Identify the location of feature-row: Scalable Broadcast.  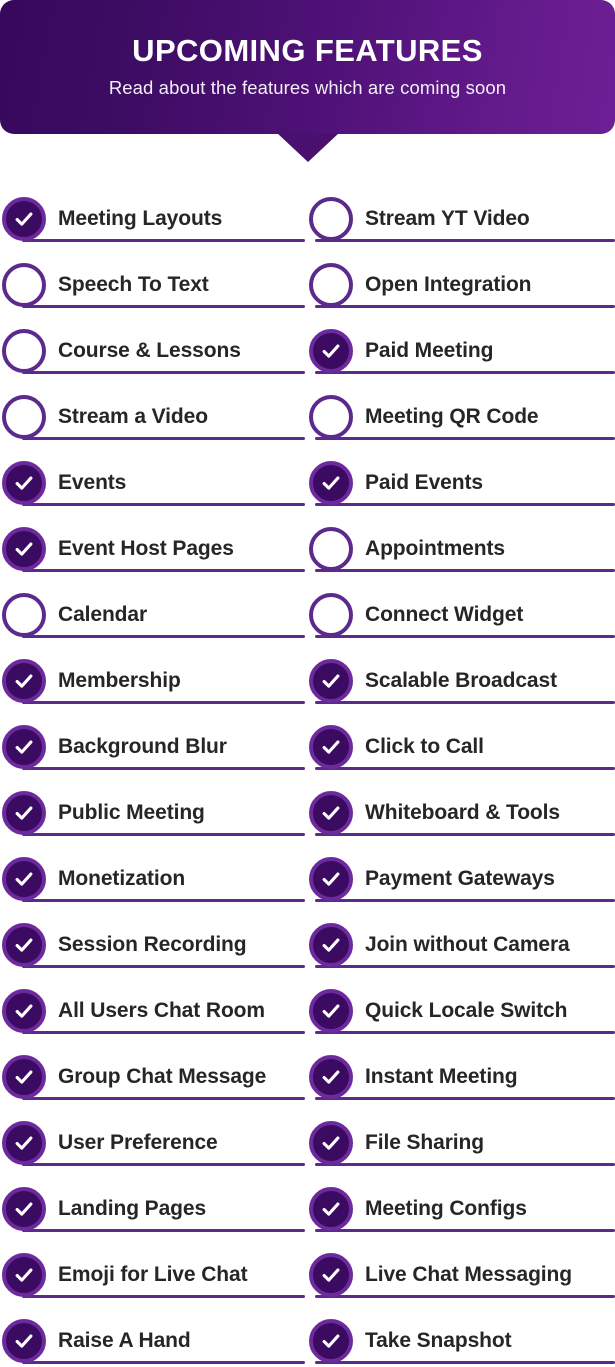
(461, 681).